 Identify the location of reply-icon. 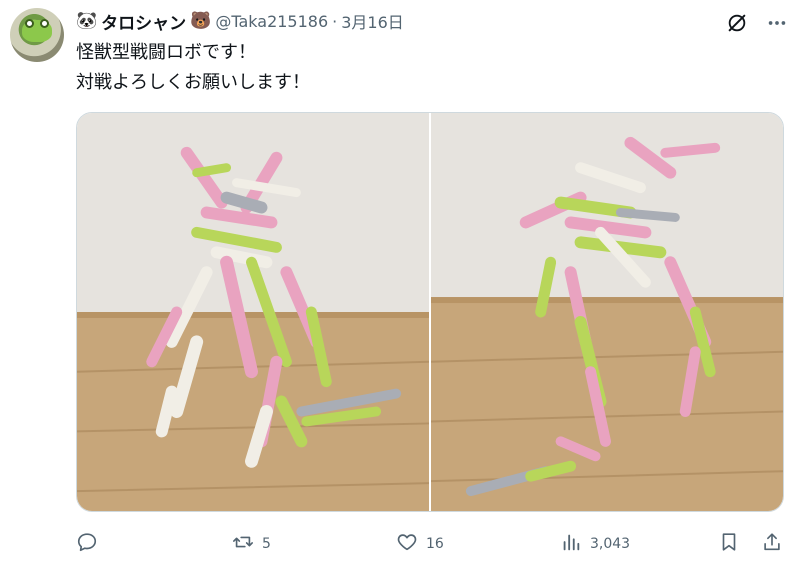
(87, 544).